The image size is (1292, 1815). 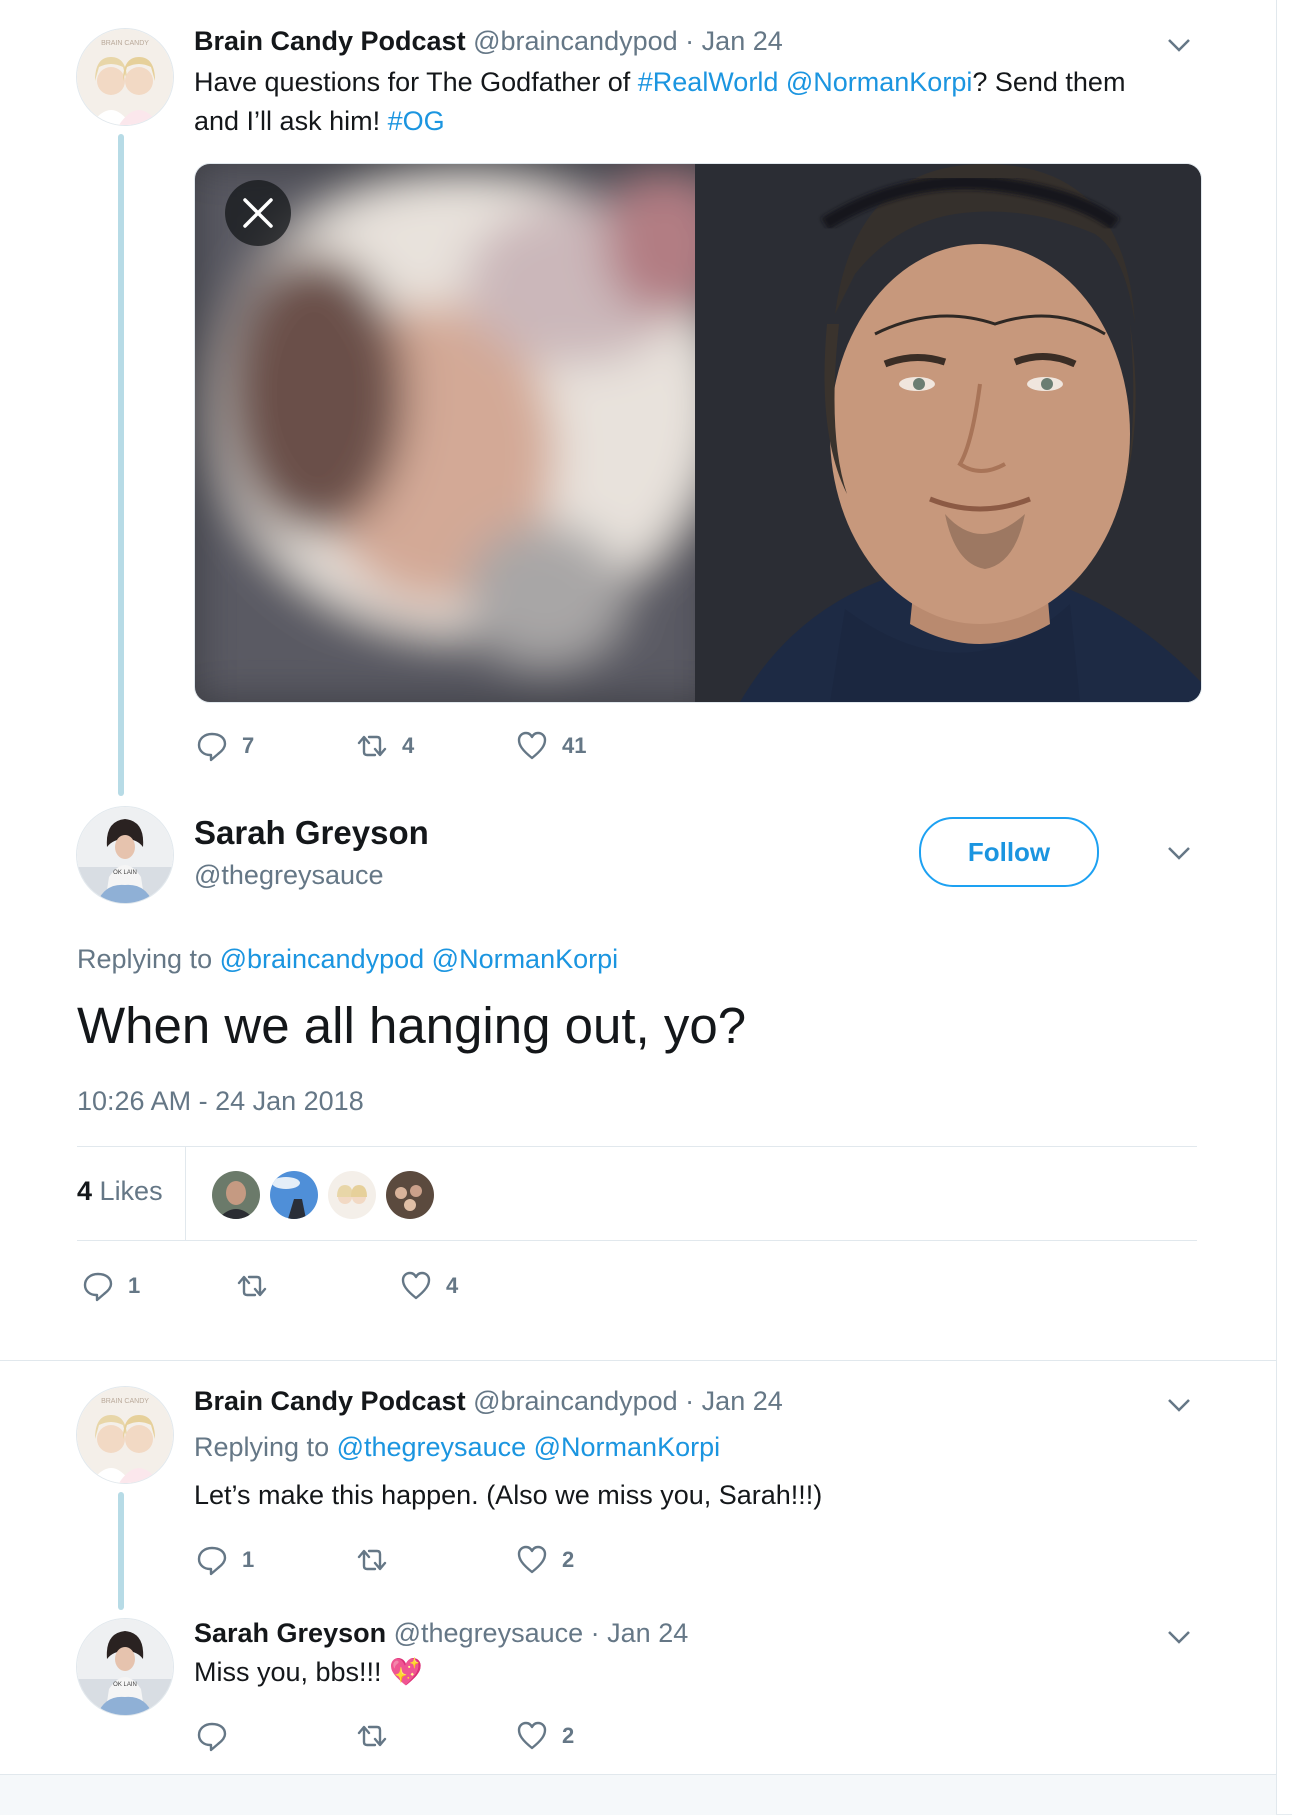 I want to click on likes-stat: 4 Likes, so click(x=120, y=1191).